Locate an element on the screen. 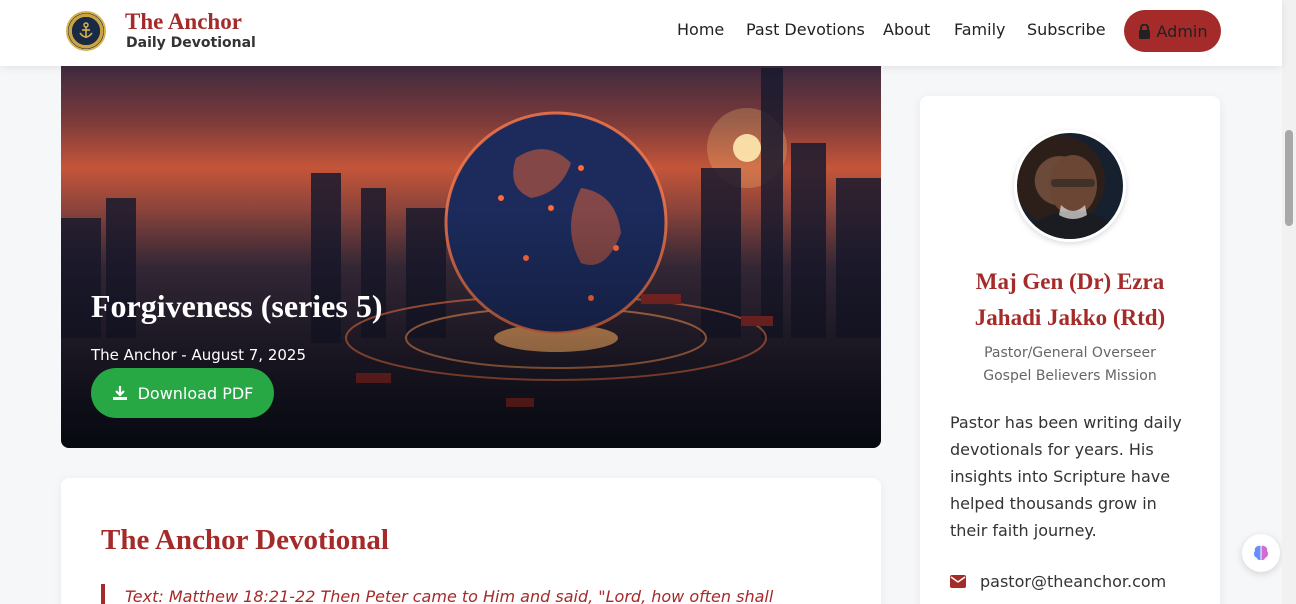 This screenshot has height=604, width=1296. pastor-organization: Gospel Believers Mission is located at coordinates (1070, 376).